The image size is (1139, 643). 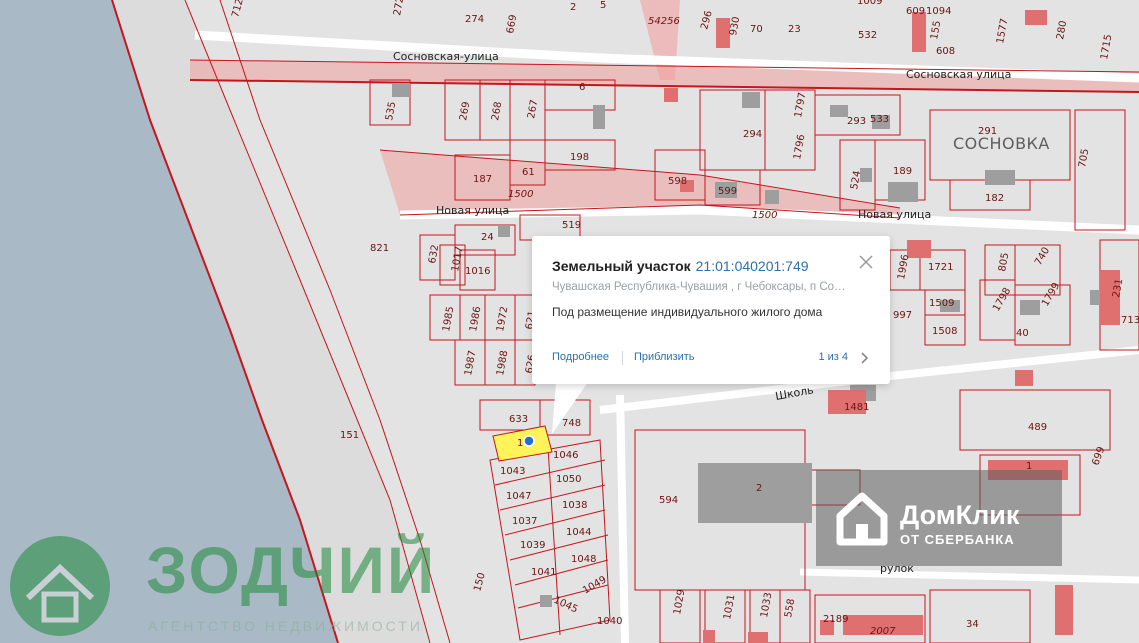 I want to click on street-label-novaya-west: Новая улица, so click(x=472, y=210).